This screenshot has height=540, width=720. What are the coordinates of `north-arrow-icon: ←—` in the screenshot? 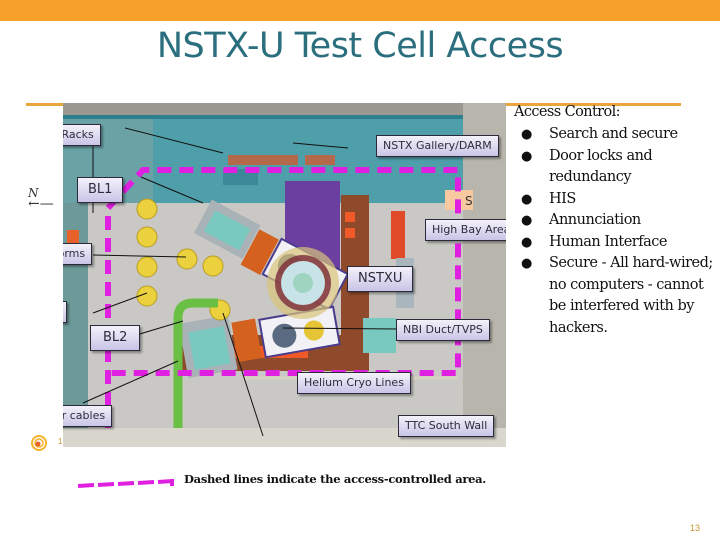 It's located at (41, 204).